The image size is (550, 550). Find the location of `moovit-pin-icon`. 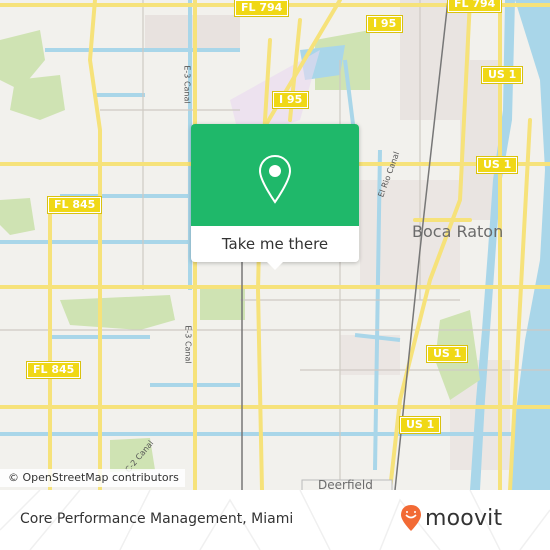

moovit-pin-icon is located at coordinates (411, 518).